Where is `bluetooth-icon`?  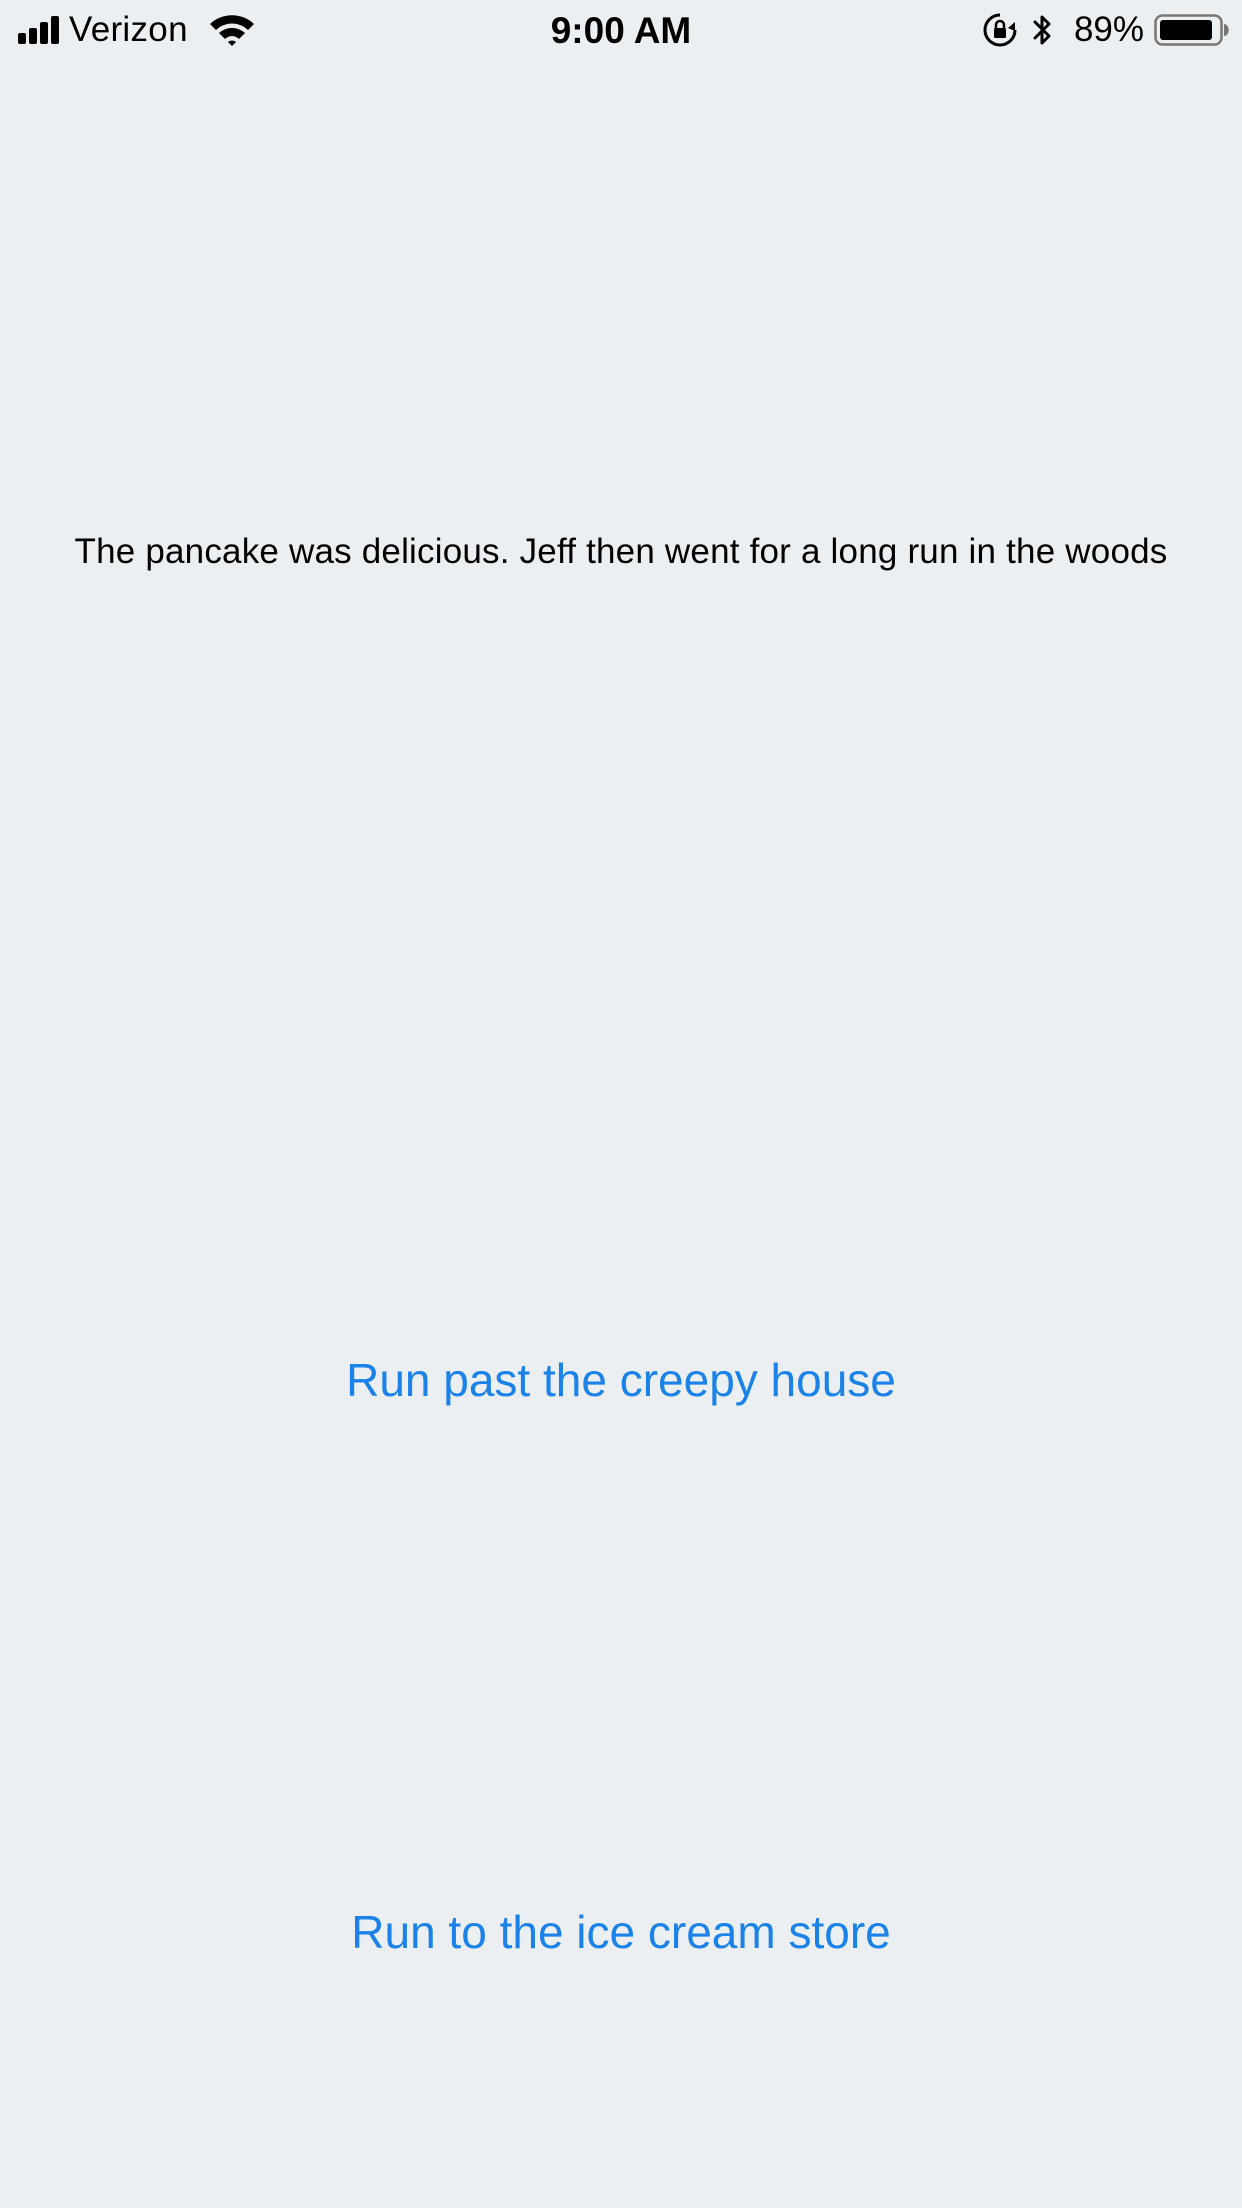
bluetooth-icon is located at coordinates (1042, 30).